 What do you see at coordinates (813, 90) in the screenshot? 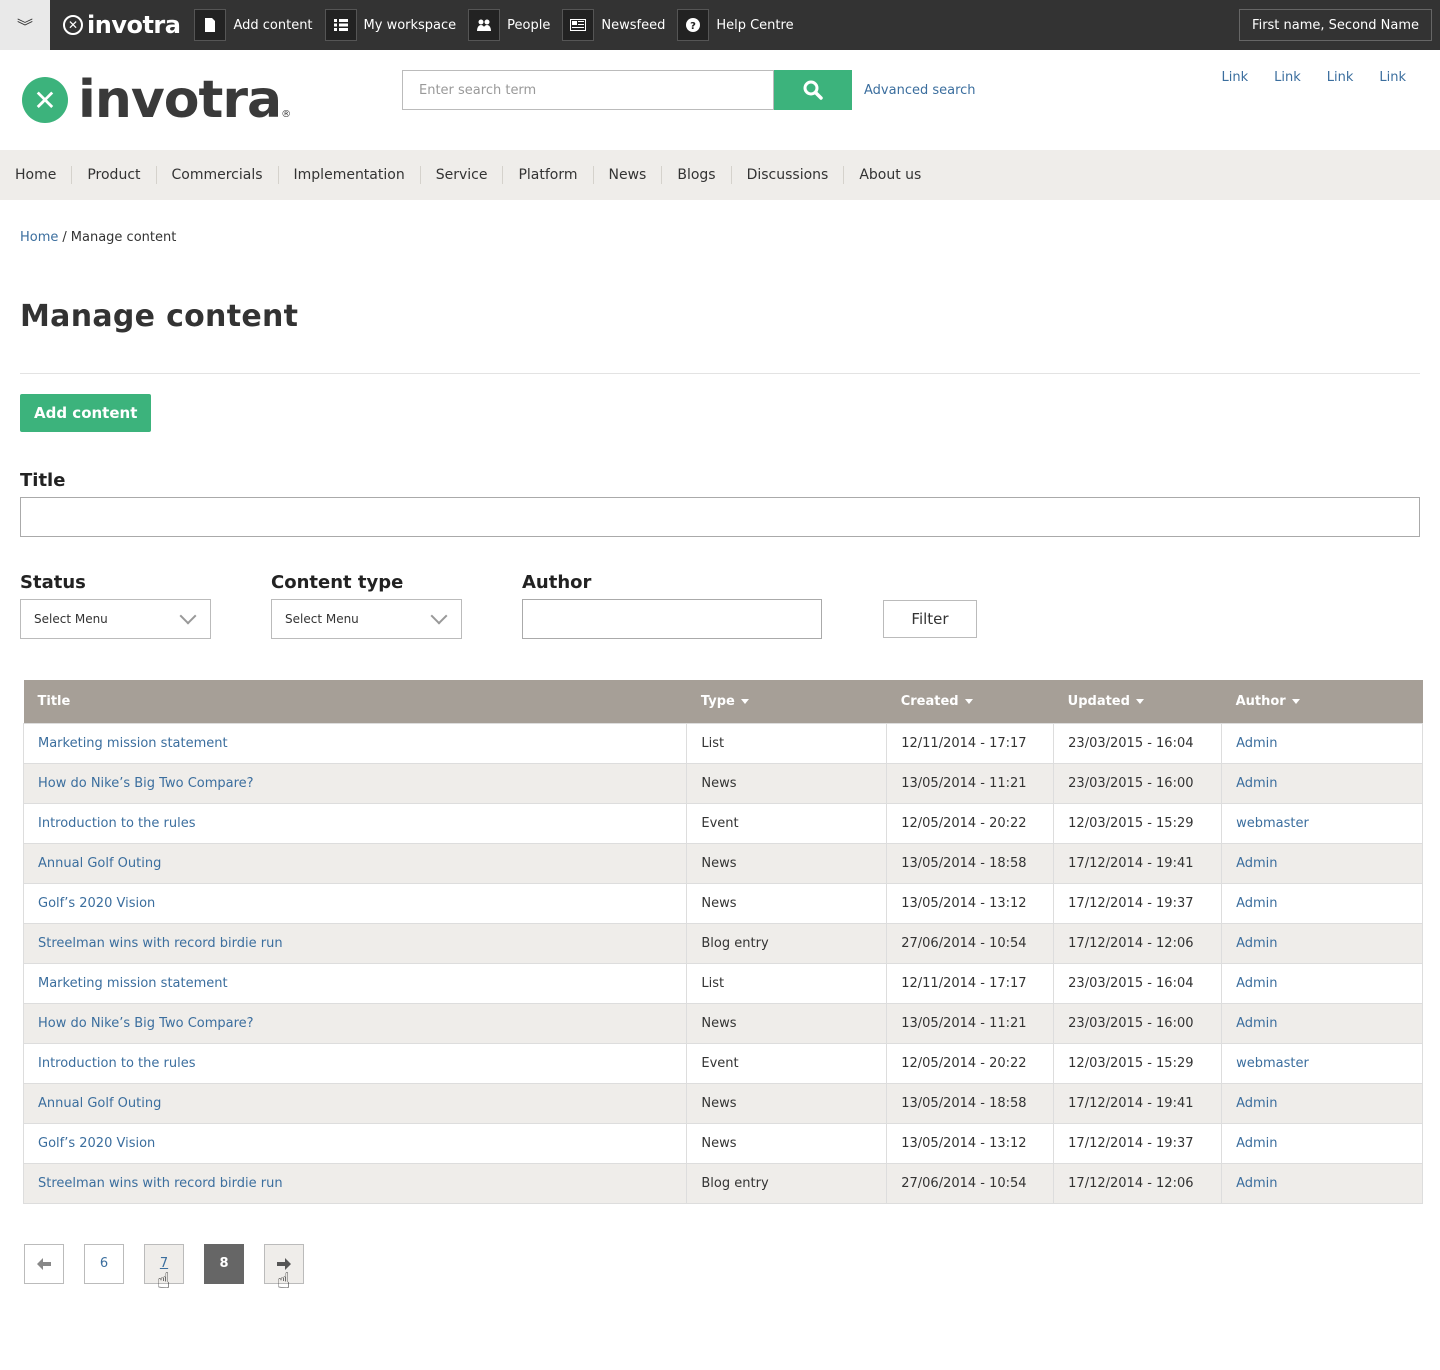
I see `search-button` at bounding box center [813, 90].